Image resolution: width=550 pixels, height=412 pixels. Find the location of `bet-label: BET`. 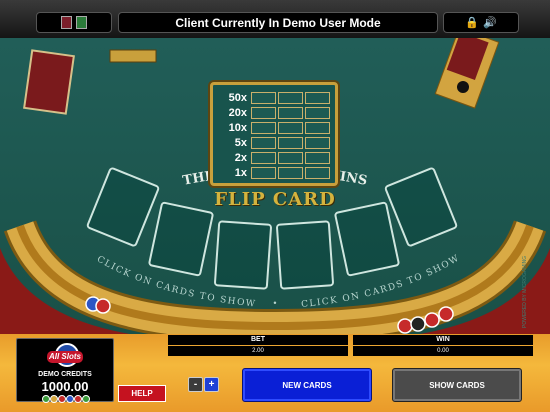

bet-label: BET is located at coordinates (258, 340).